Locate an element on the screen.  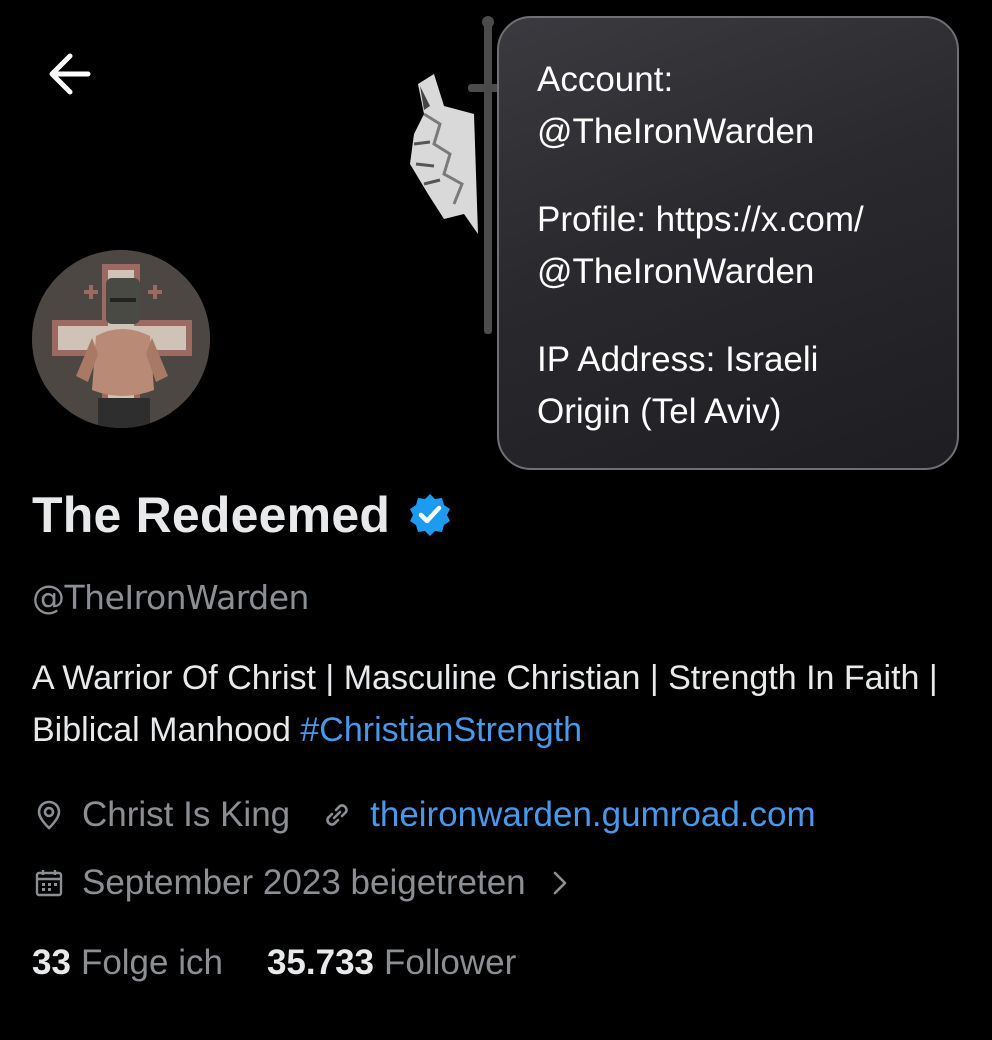
ip-info: IP Address: Israeli Origin (Tel Aviv) is located at coordinates (732, 386).